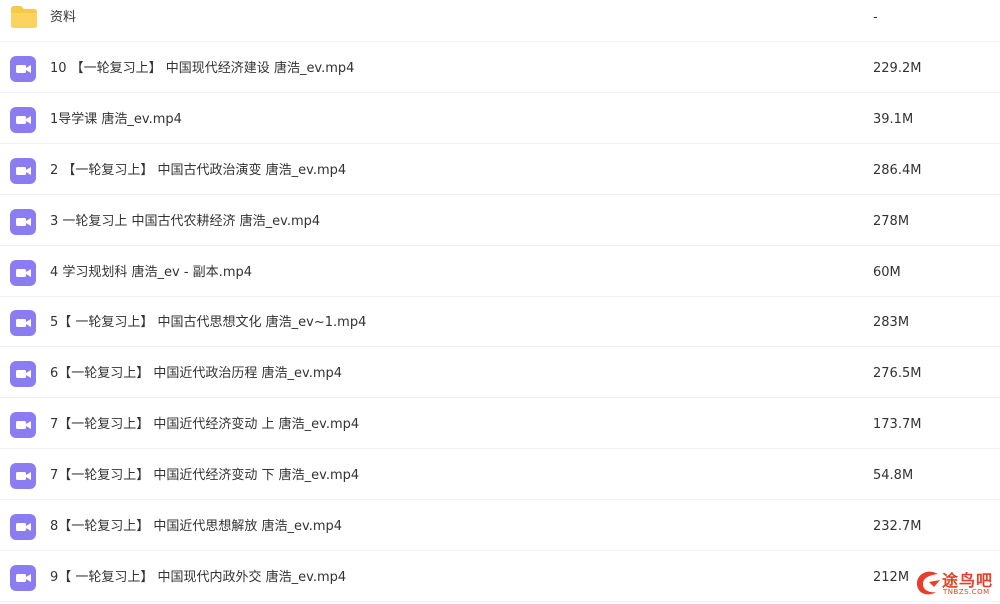  I want to click on file-size: 283M, so click(891, 323).